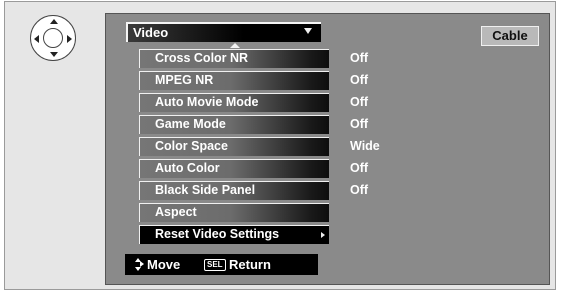 This screenshot has width=561, height=295. I want to click on menu-category-dropdown: Video, so click(223, 32).